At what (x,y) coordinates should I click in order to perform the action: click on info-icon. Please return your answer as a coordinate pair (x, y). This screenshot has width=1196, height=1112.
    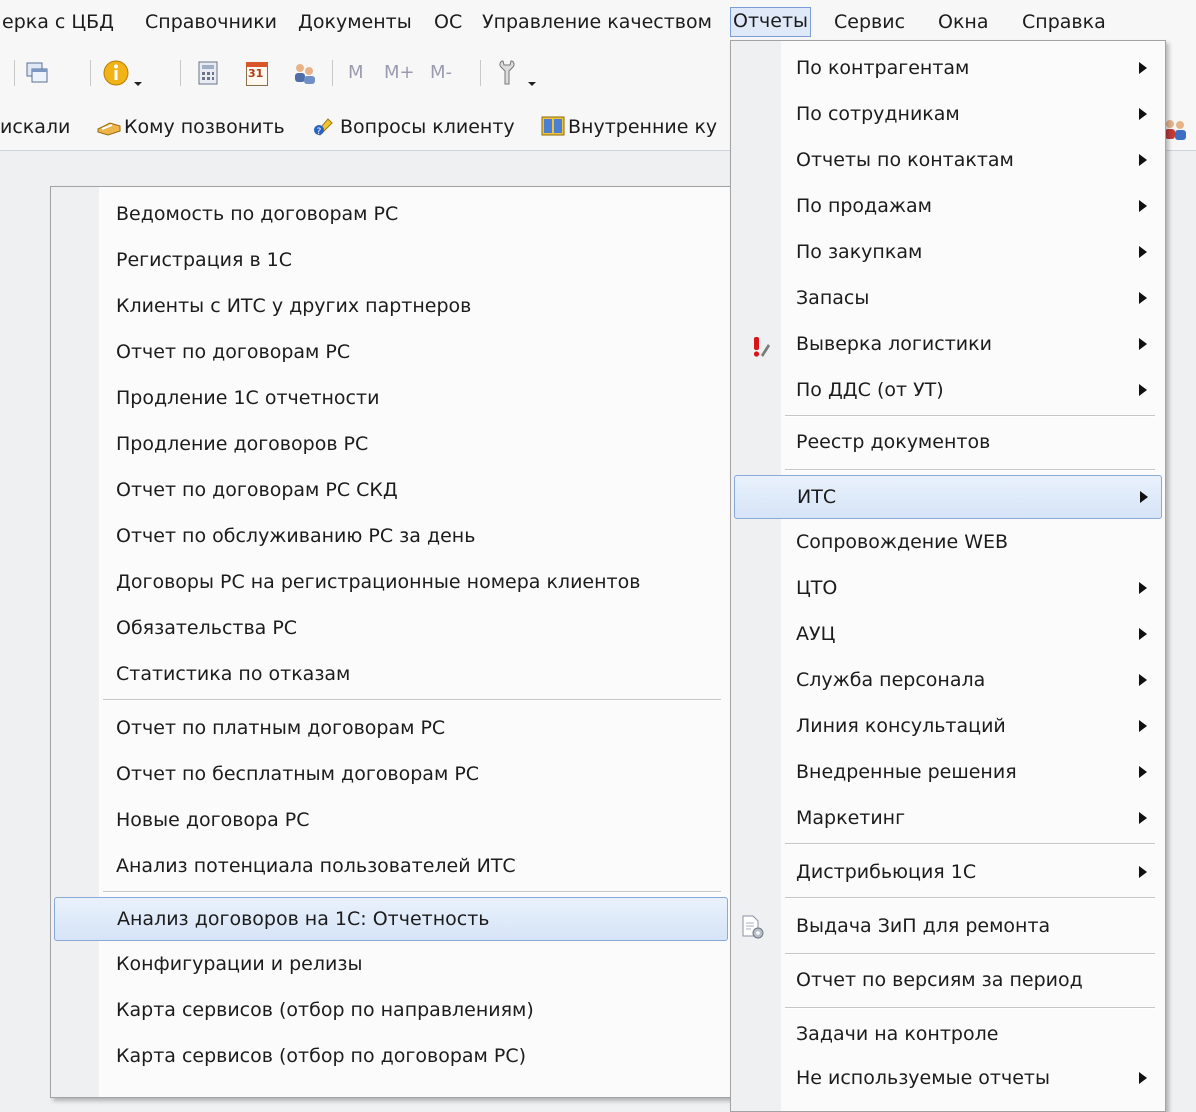
    Looking at the image, I should click on (116, 74).